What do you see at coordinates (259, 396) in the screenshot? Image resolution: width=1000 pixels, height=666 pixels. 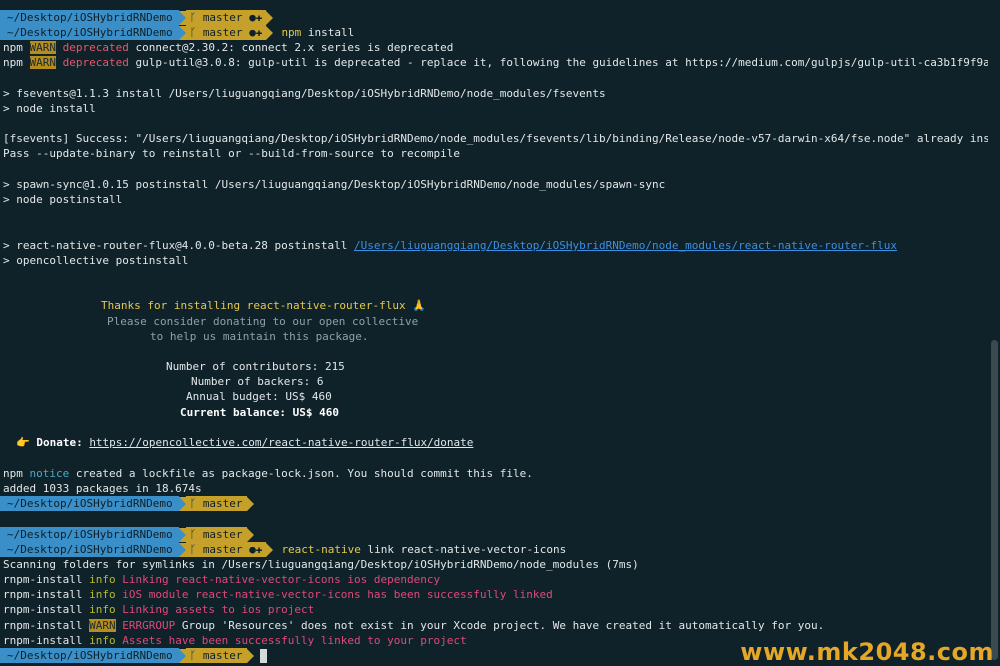 I see `stat-budget: Annual budget: US$ 460` at bounding box center [259, 396].